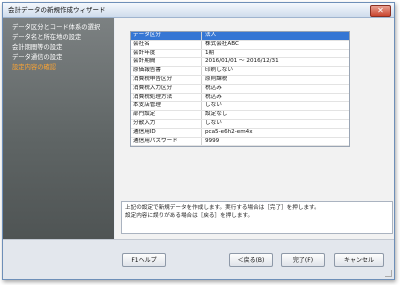  I want to click on table-row: 会社名 株式会社ABC, so click(240, 45).